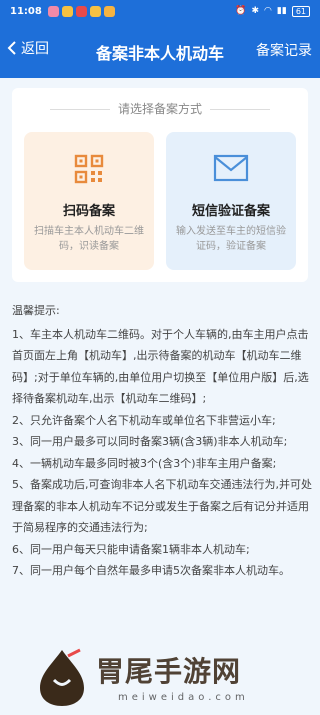  I want to click on bluetooth-icon: ✱, so click(255, 11).